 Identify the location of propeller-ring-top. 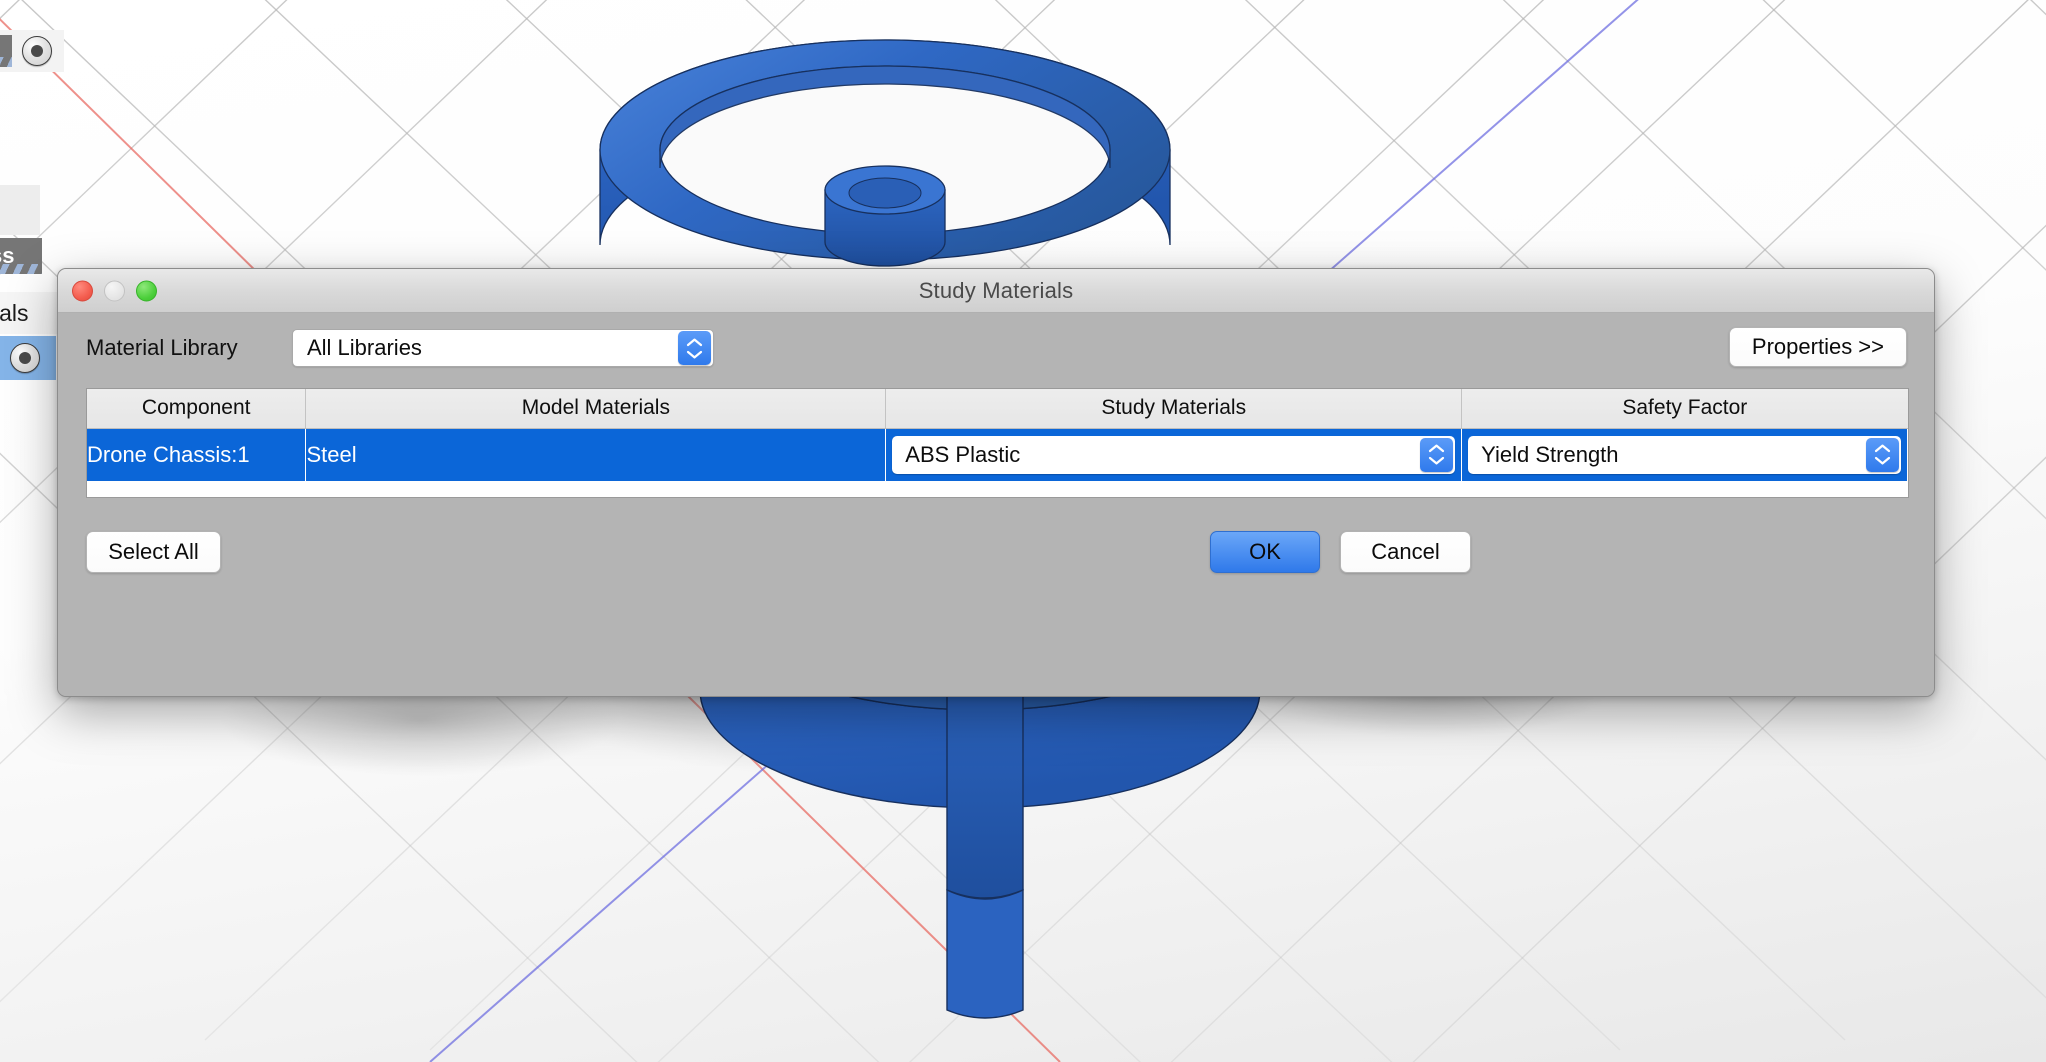
(885, 153).